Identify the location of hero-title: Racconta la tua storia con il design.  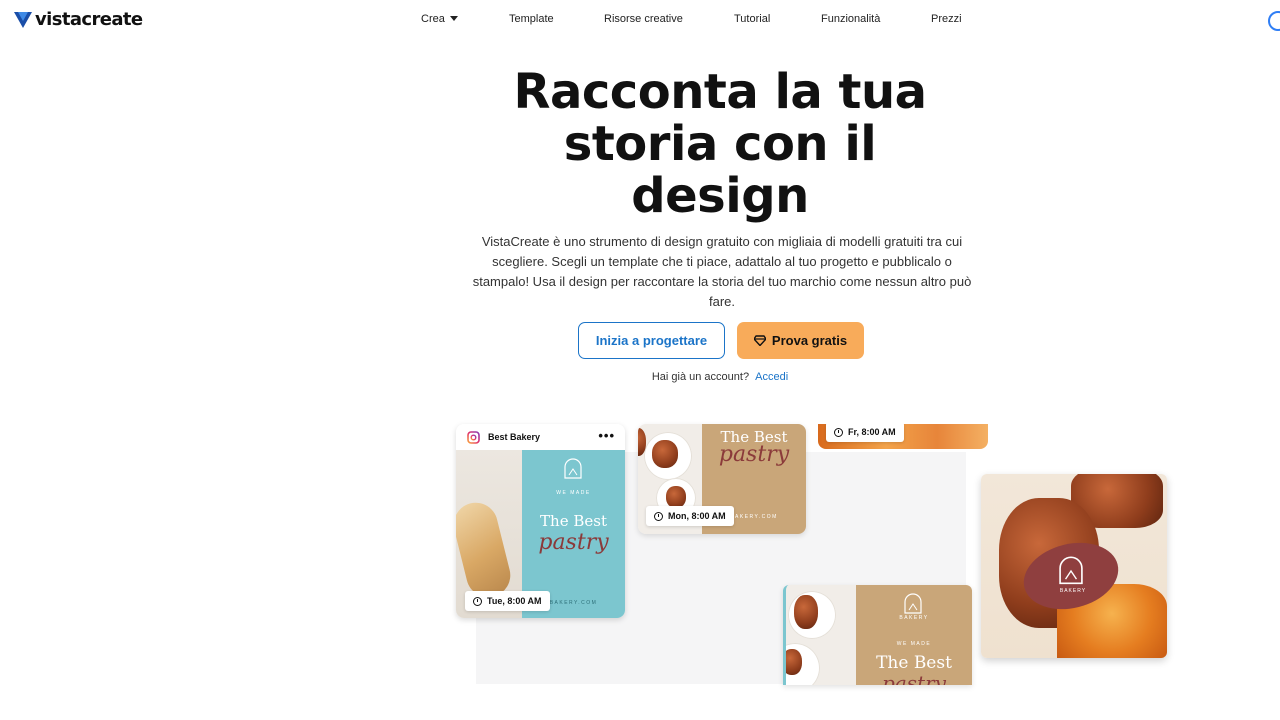
(720, 144).